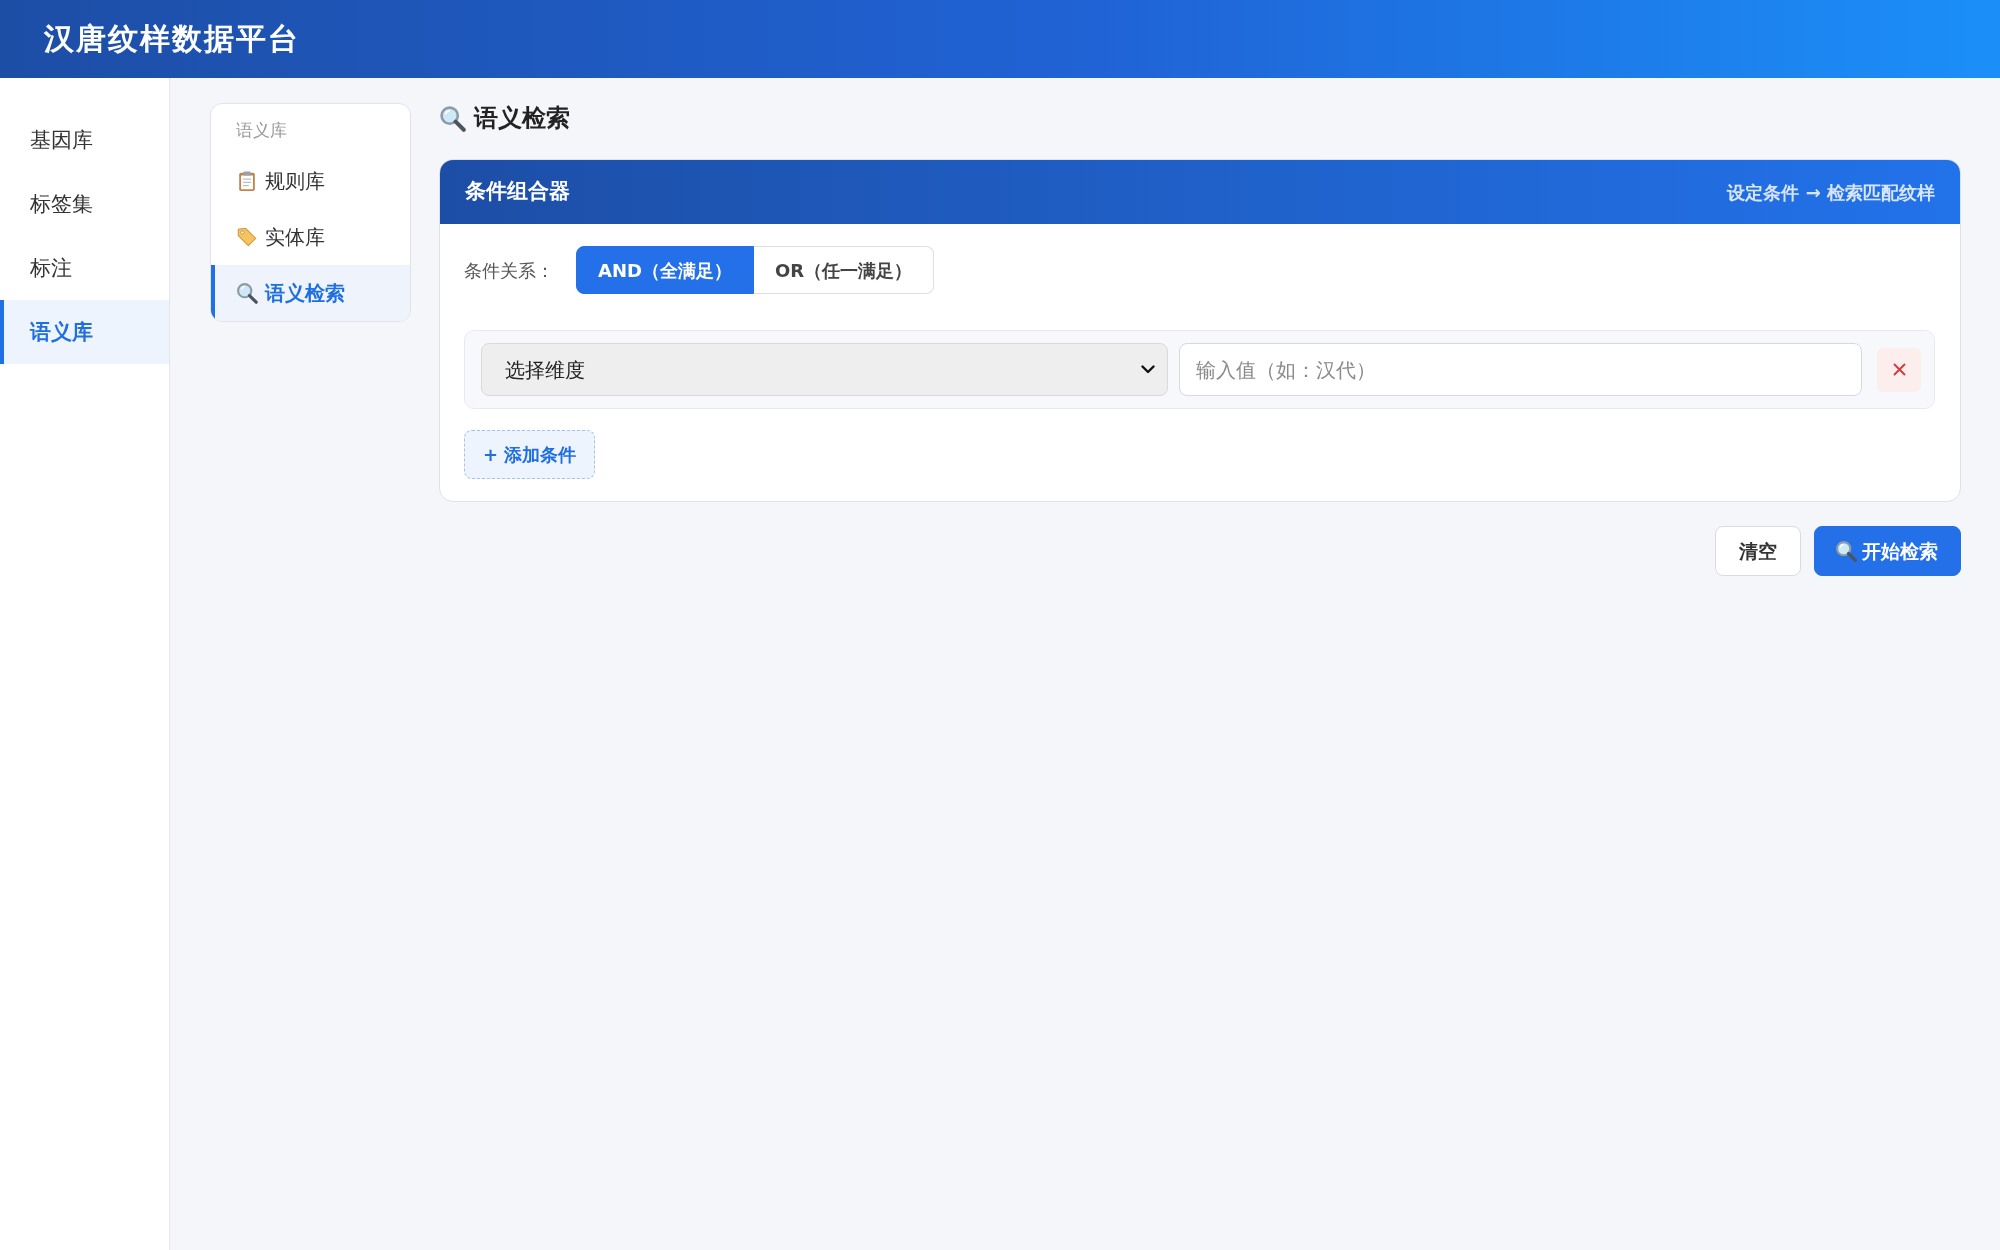 The height and width of the screenshot is (1250, 2000). I want to click on relation-toggle-button: OR（任一满足）, so click(844, 270).